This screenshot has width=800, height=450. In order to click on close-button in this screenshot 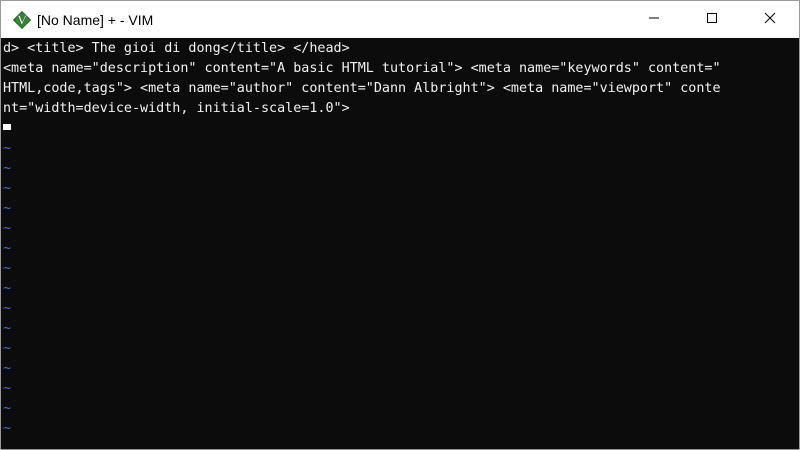, I will do `click(770, 19)`.